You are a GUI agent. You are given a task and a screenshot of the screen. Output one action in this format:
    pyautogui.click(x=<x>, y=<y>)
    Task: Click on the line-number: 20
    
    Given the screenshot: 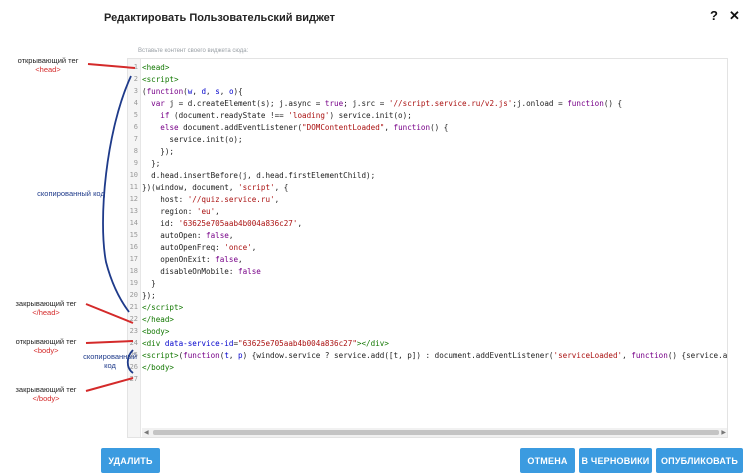 What is the action you would take?
    pyautogui.click(x=133, y=295)
    